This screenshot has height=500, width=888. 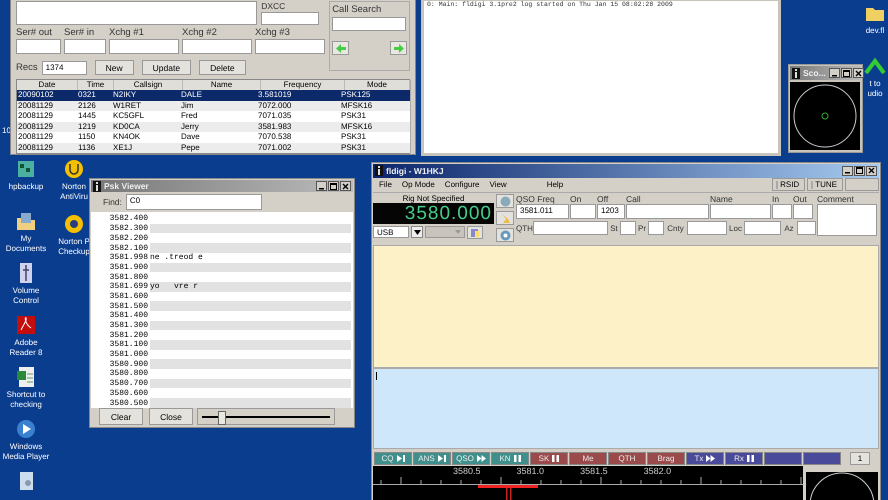 What do you see at coordinates (410, 116) in the screenshot?
I see `scrollbar` at bounding box center [410, 116].